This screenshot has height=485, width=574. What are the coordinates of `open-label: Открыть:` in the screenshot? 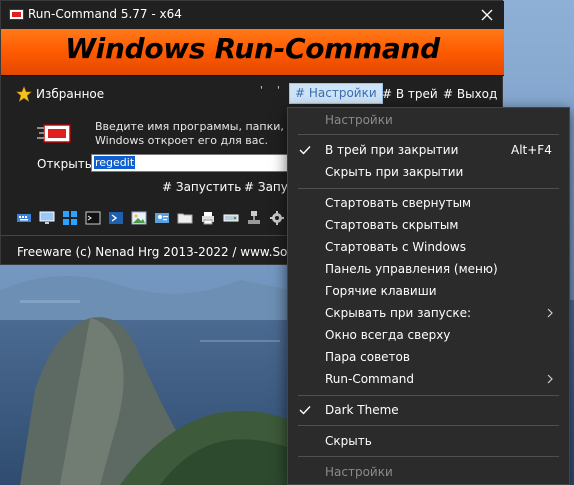 It's located at (66, 164).